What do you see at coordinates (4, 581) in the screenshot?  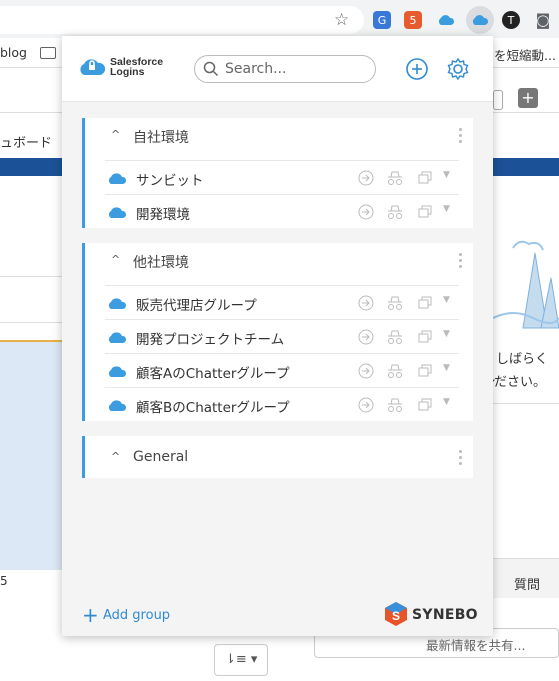 I see `axis-tick: 5` at bounding box center [4, 581].